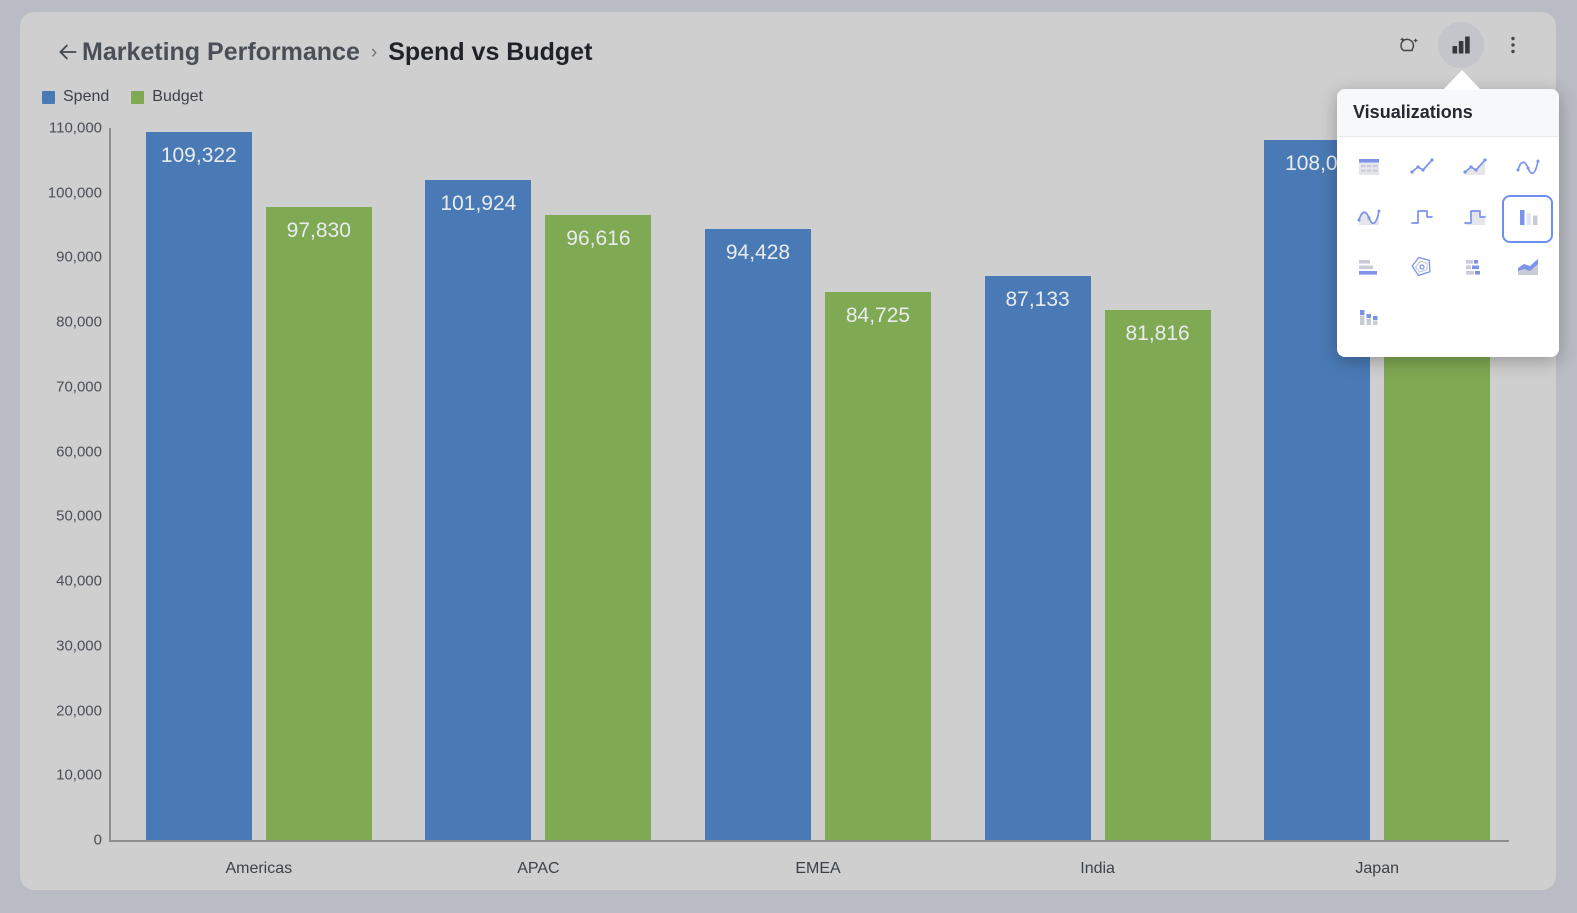 The width and height of the screenshot is (1577, 913). What do you see at coordinates (1037, 558) in the screenshot?
I see `bar-spend: 87,133` at bounding box center [1037, 558].